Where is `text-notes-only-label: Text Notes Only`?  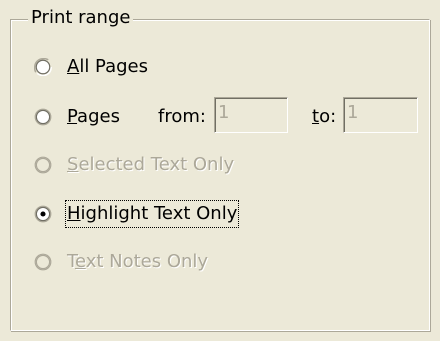 text-notes-only-label: Text Notes Only is located at coordinates (138, 261).